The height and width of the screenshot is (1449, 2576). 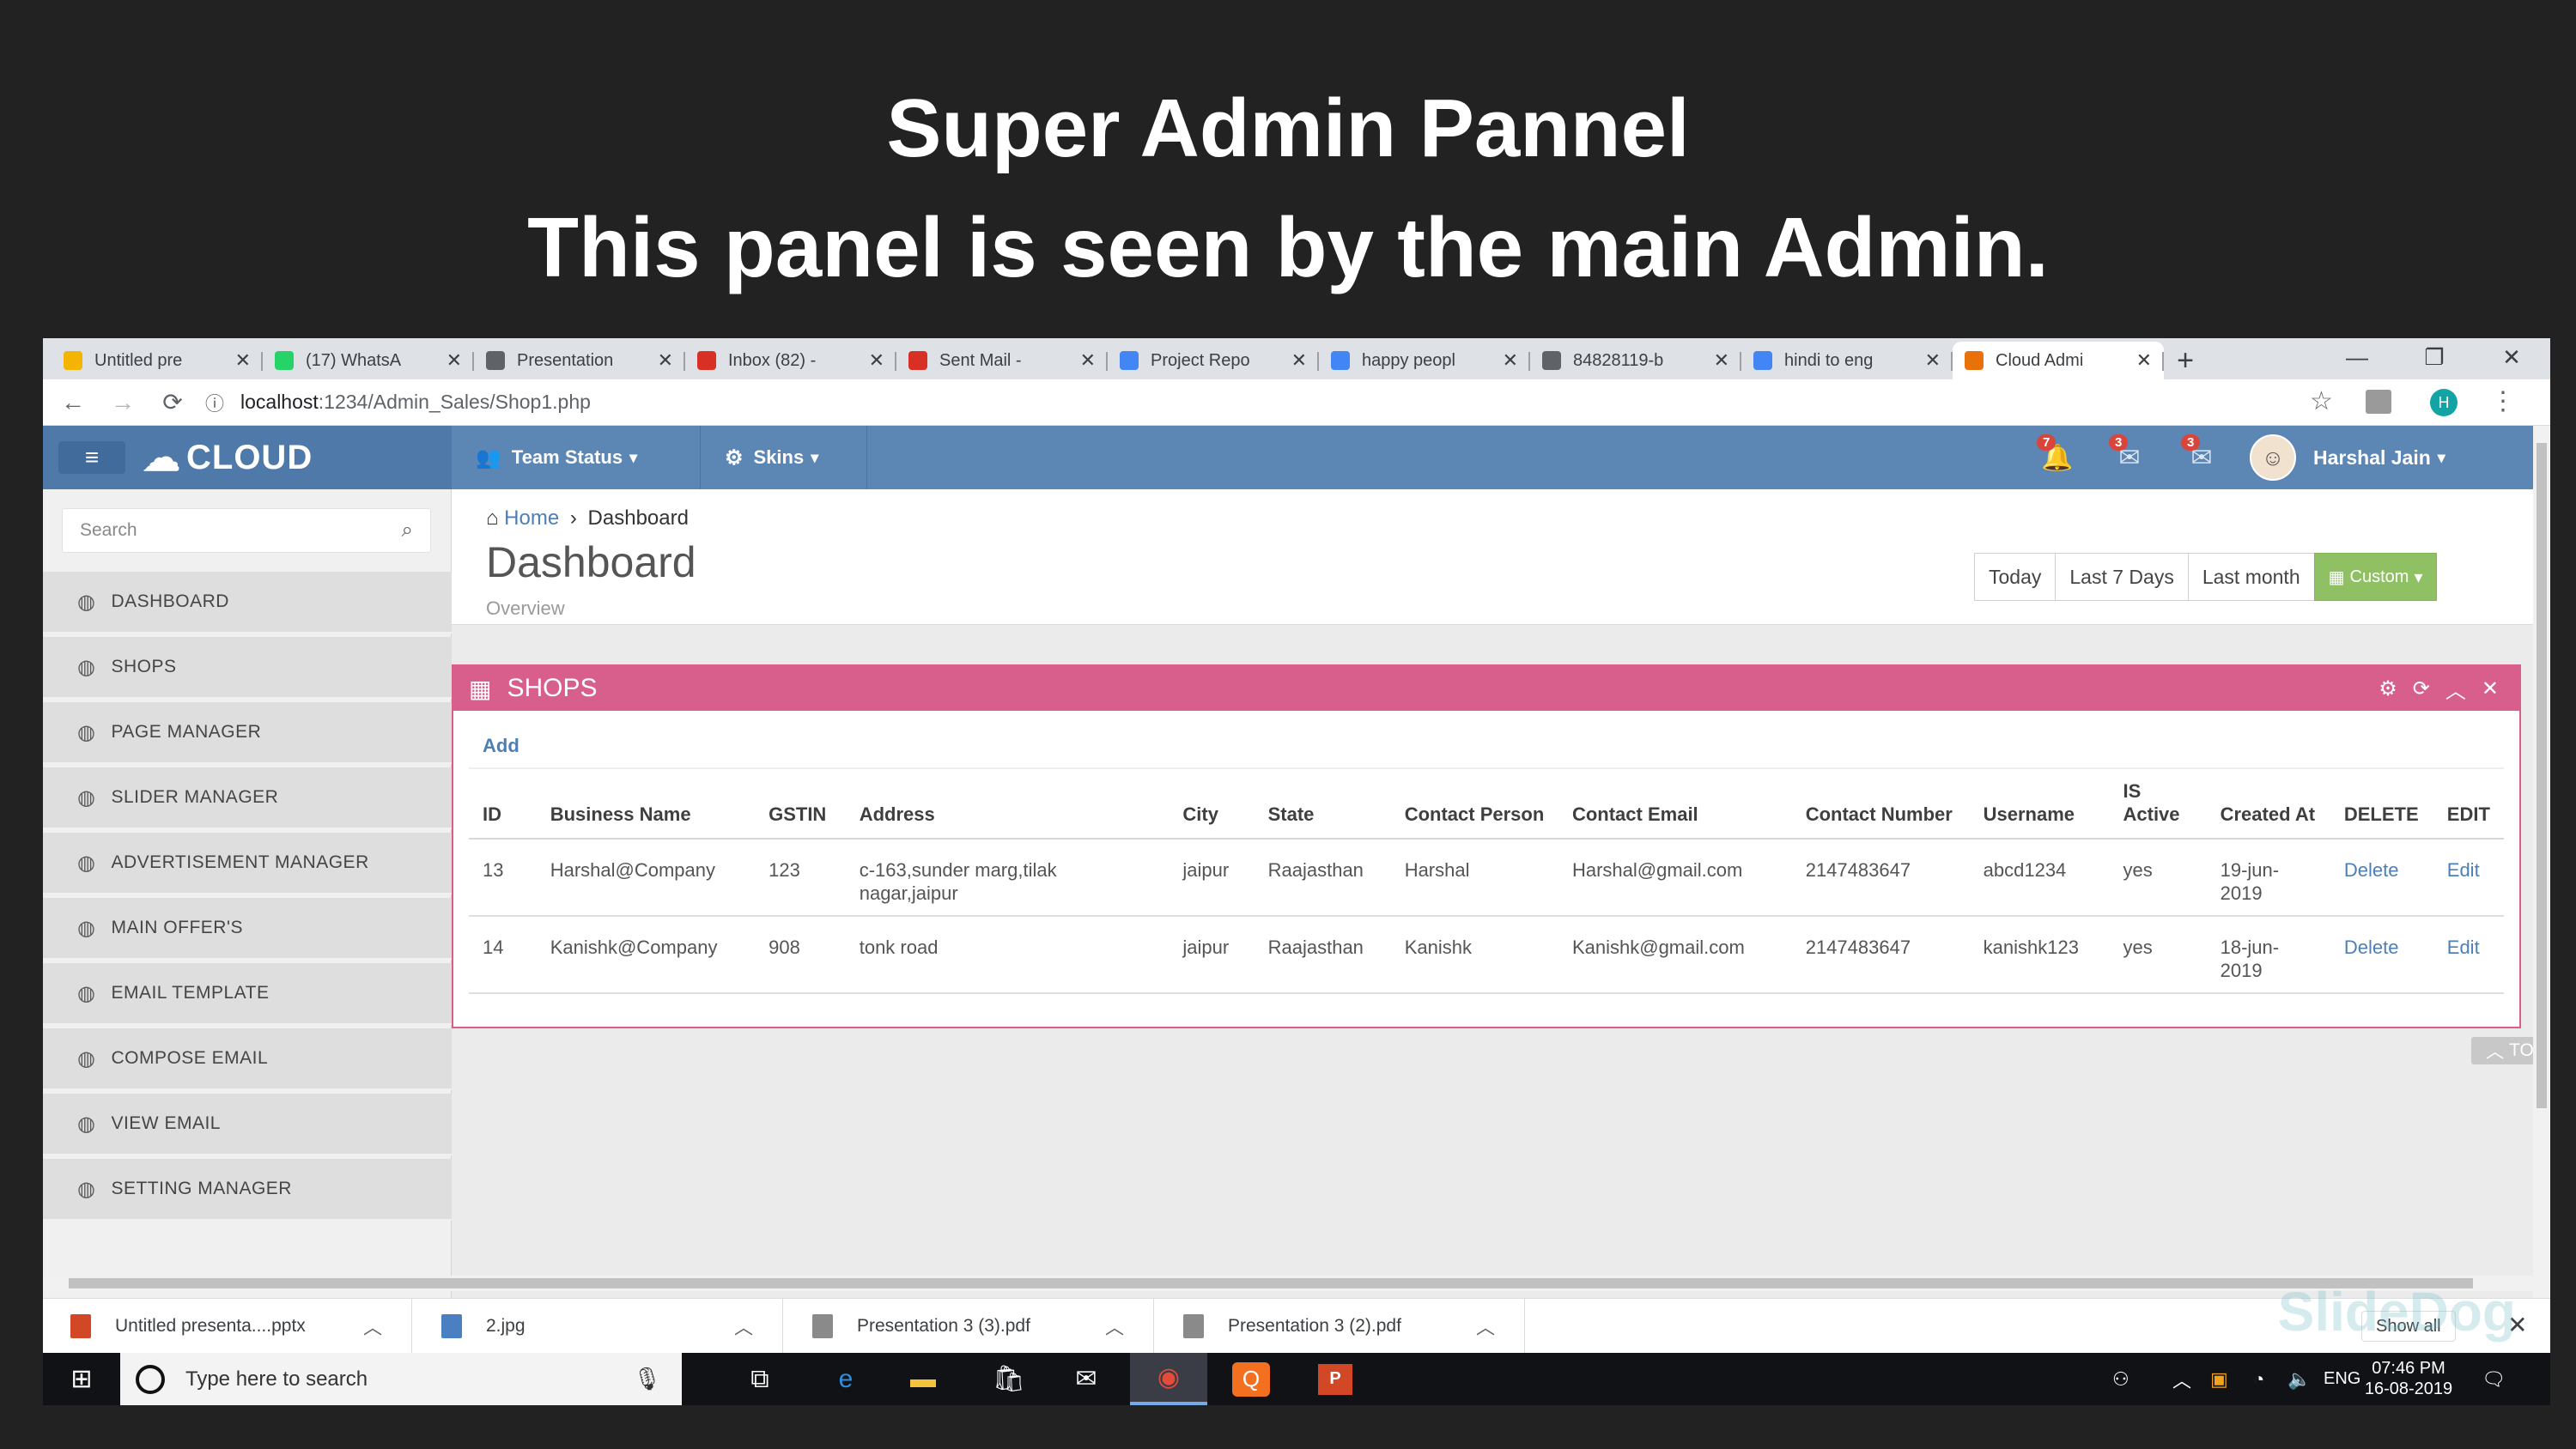 What do you see at coordinates (501, 746) in the screenshot?
I see `add-shop-link: Add` at bounding box center [501, 746].